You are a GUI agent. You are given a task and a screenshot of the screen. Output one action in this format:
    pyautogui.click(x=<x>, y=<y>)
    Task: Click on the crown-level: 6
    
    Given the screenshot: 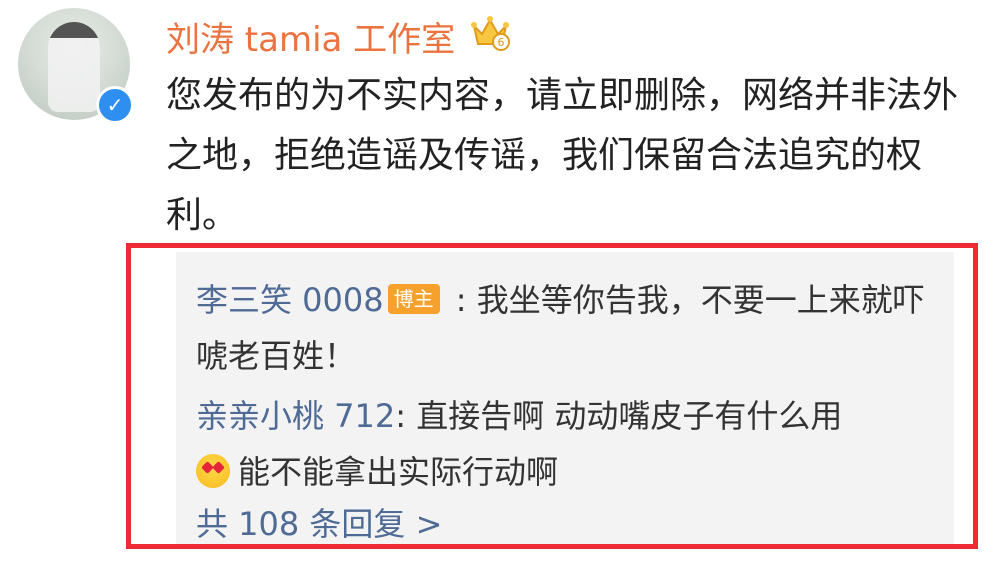 What is the action you would take?
    pyautogui.click(x=501, y=42)
    